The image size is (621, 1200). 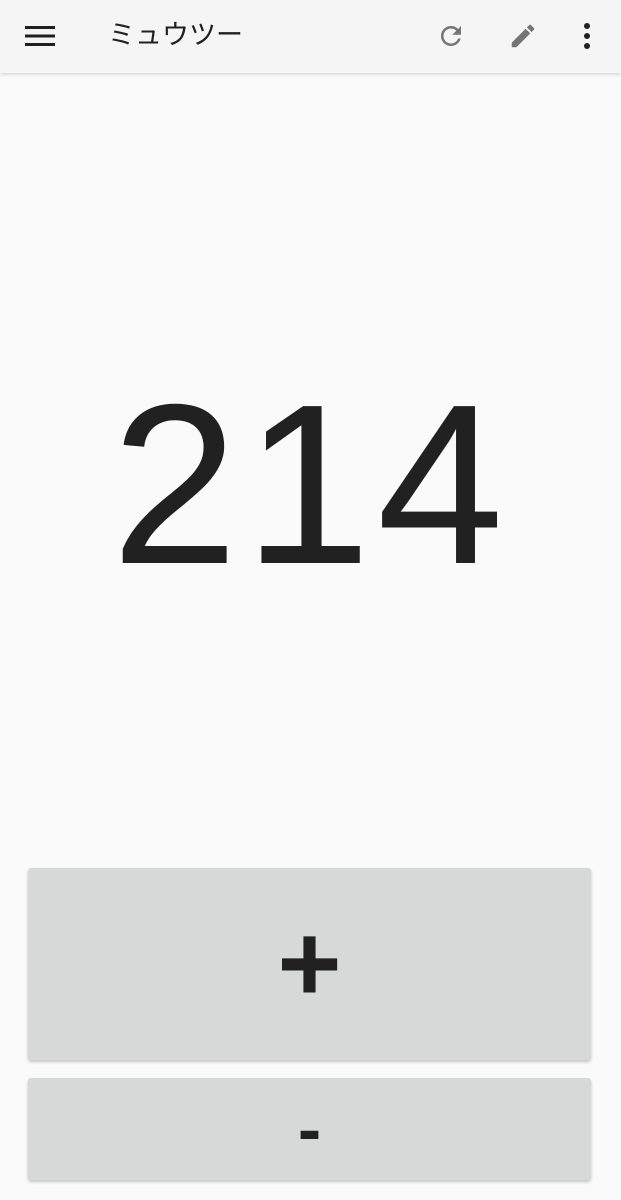 I want to click on counter-value: 214, so click(x=310, y=485).